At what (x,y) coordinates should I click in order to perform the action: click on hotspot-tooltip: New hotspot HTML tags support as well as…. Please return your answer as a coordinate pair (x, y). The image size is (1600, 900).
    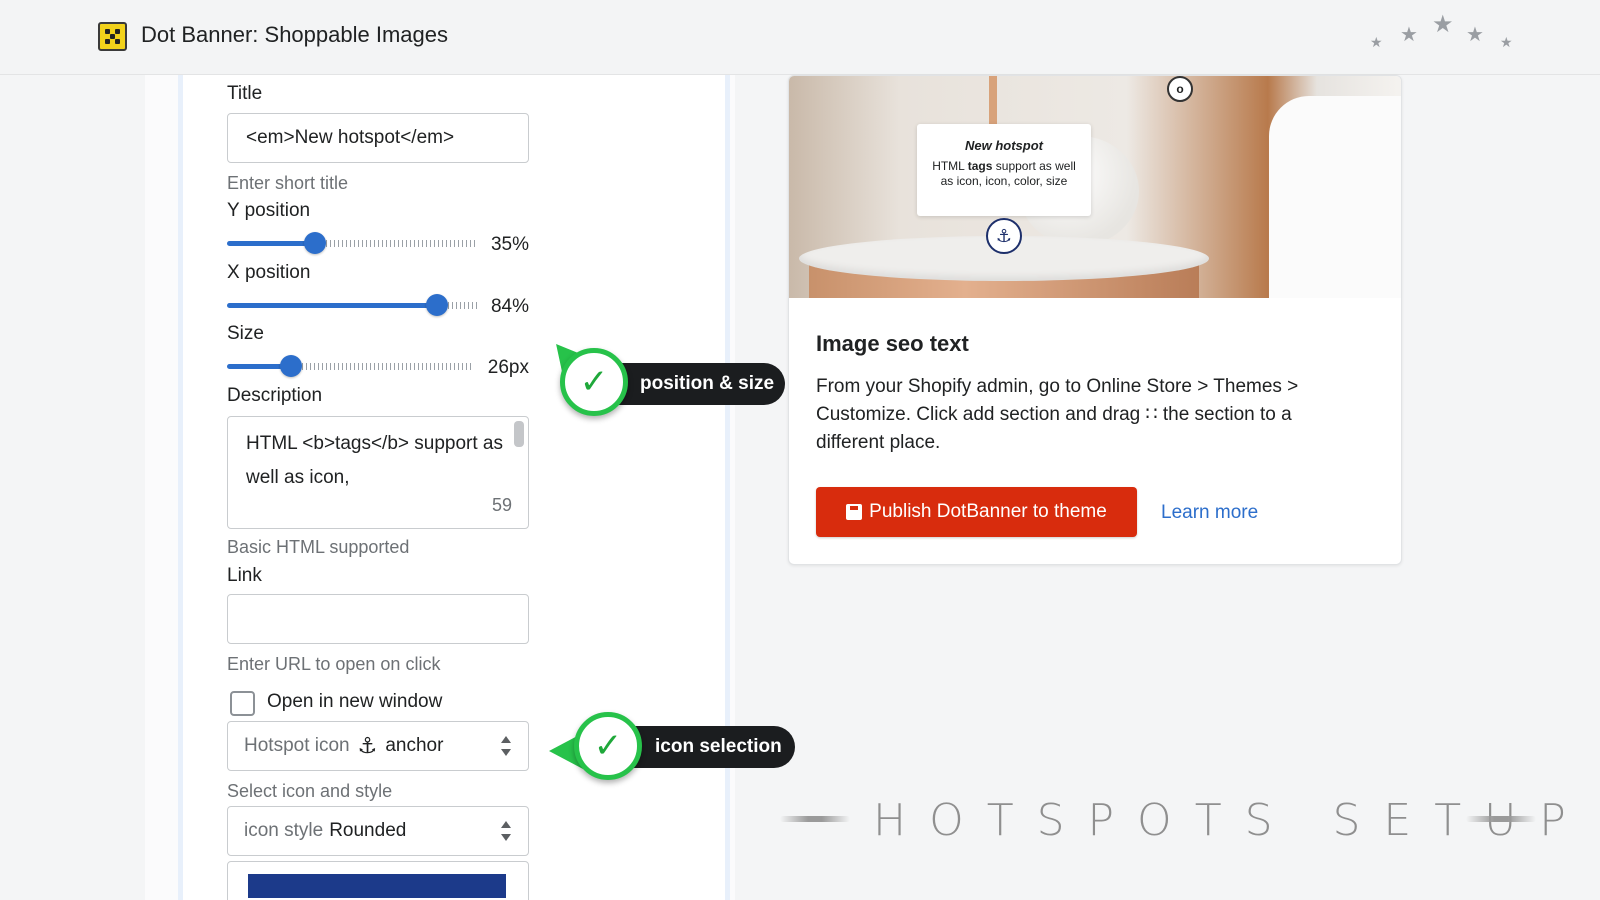
    Looking at the image, I should click on (1004, 170).